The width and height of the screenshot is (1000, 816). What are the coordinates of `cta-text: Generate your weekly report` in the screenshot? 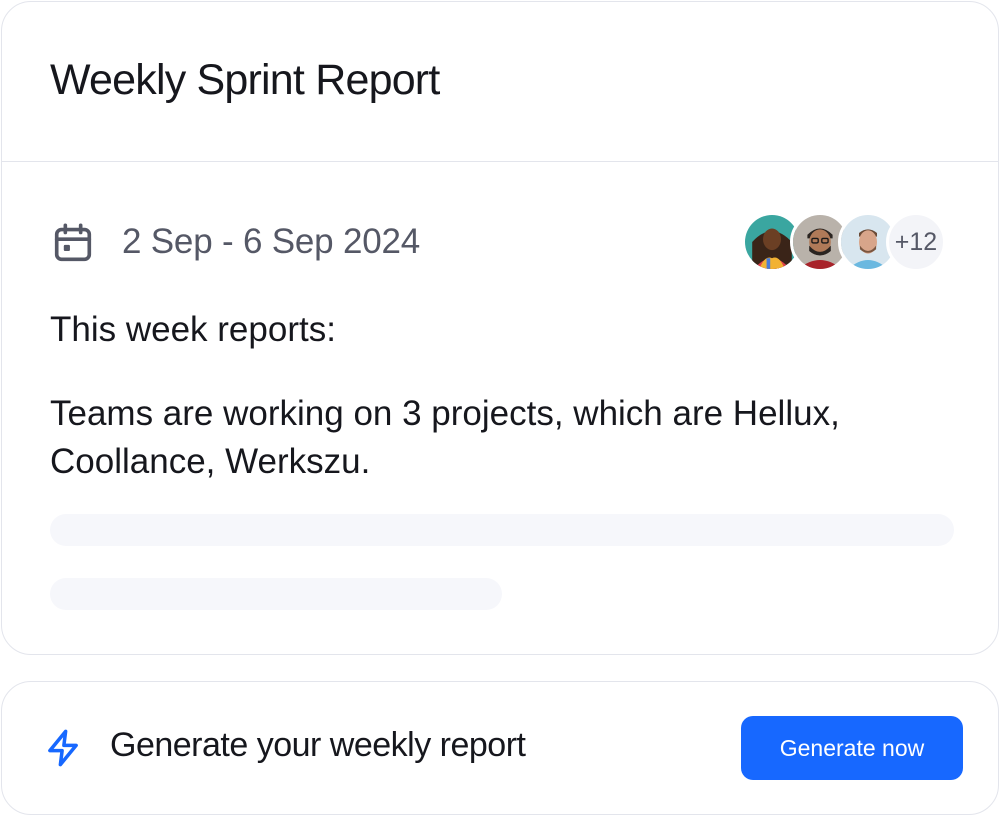 It's located at (318, 745).